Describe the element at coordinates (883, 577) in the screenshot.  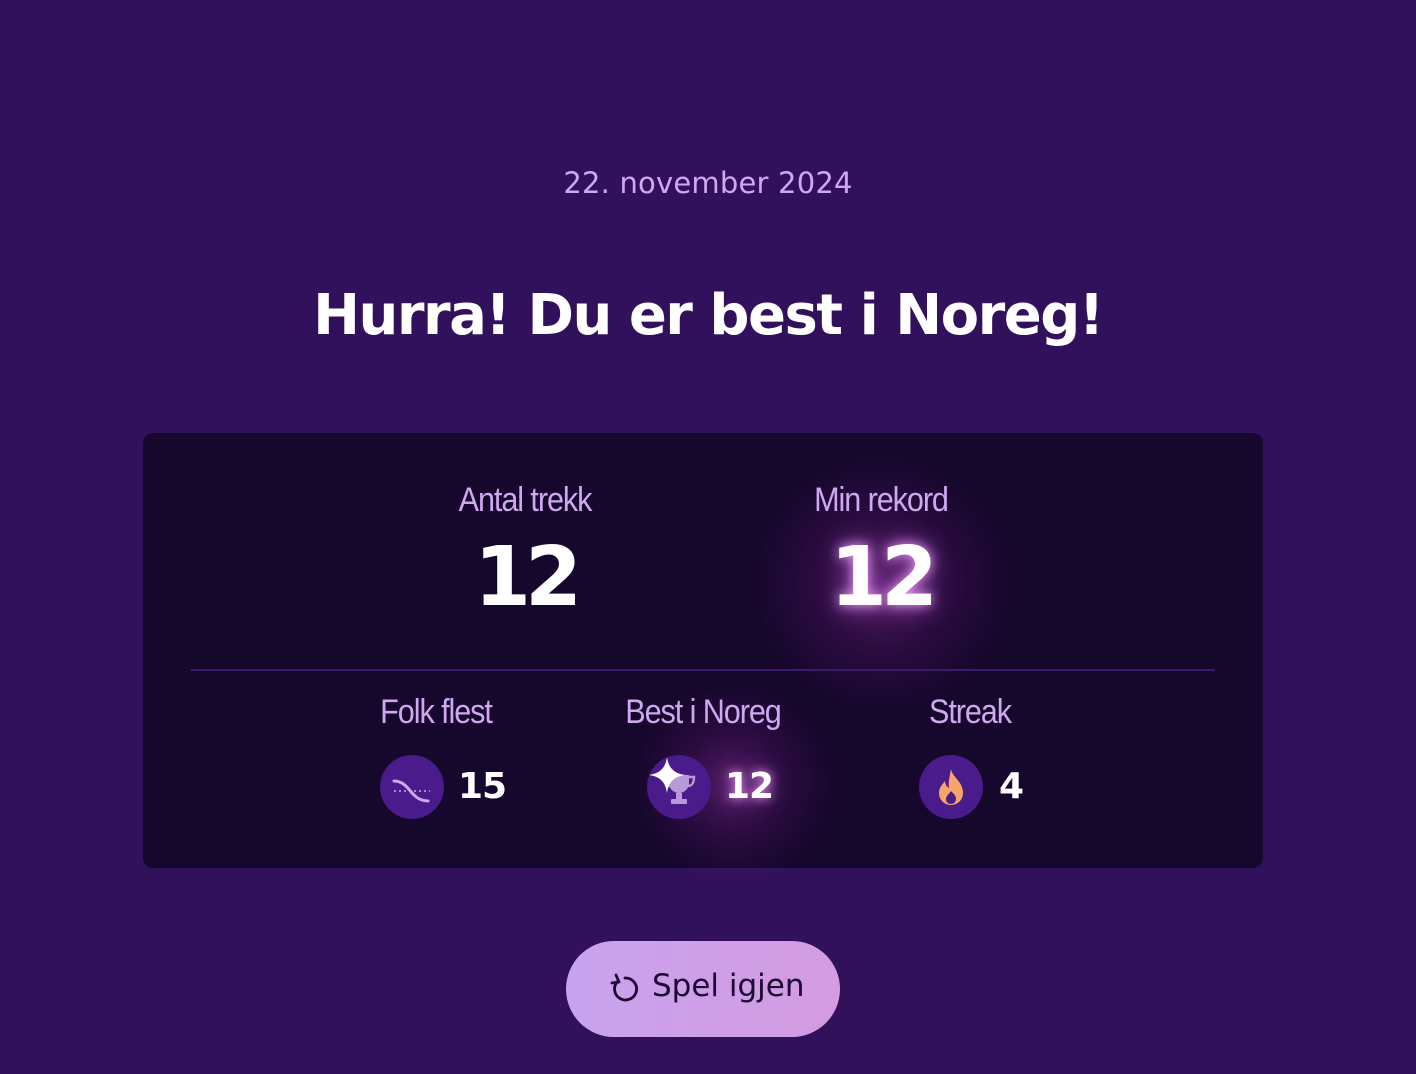
I see `stat-record-value: 12` at that location.